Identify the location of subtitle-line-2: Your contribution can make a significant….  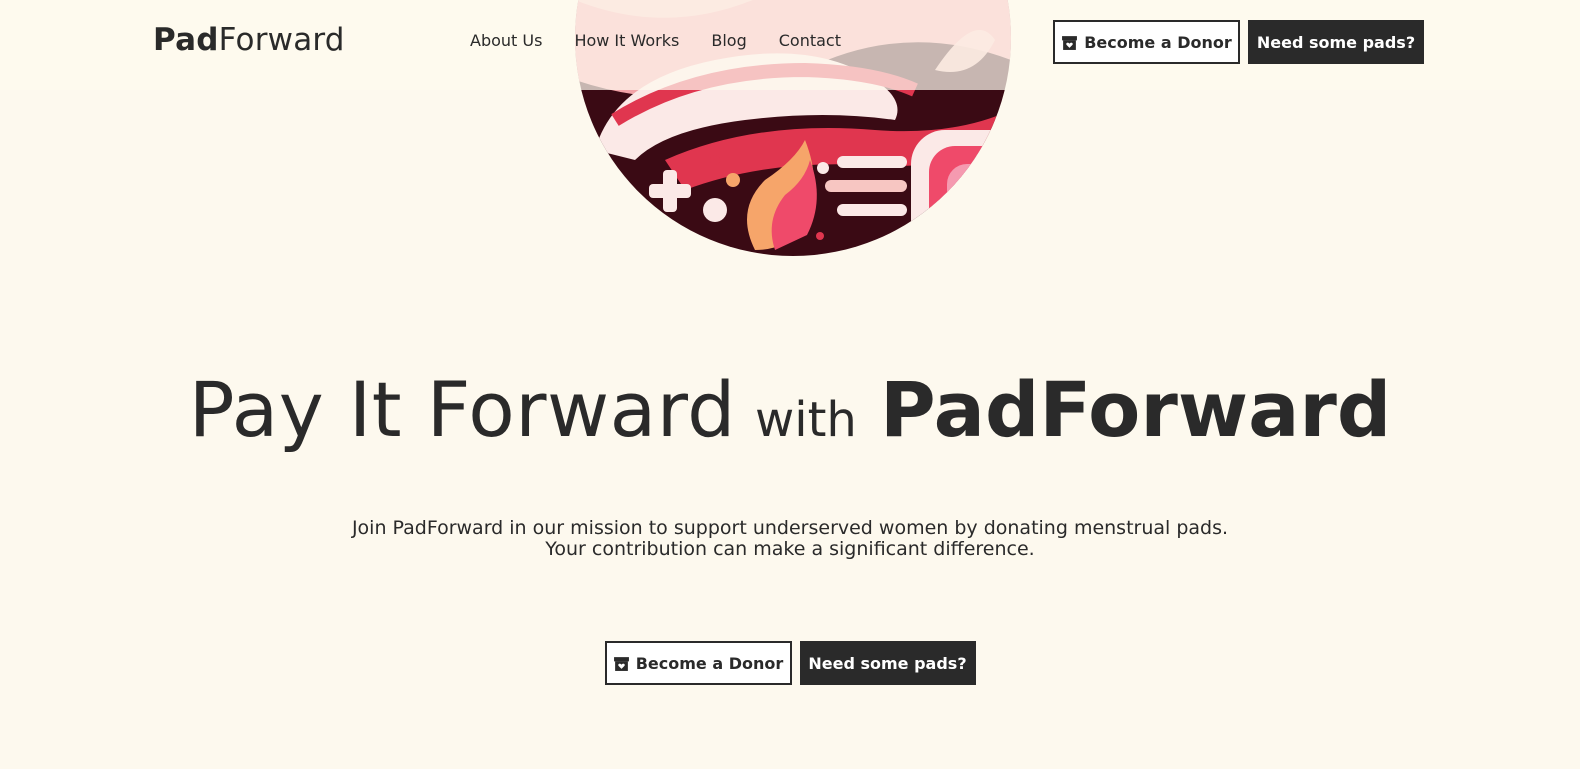
(790, 549).